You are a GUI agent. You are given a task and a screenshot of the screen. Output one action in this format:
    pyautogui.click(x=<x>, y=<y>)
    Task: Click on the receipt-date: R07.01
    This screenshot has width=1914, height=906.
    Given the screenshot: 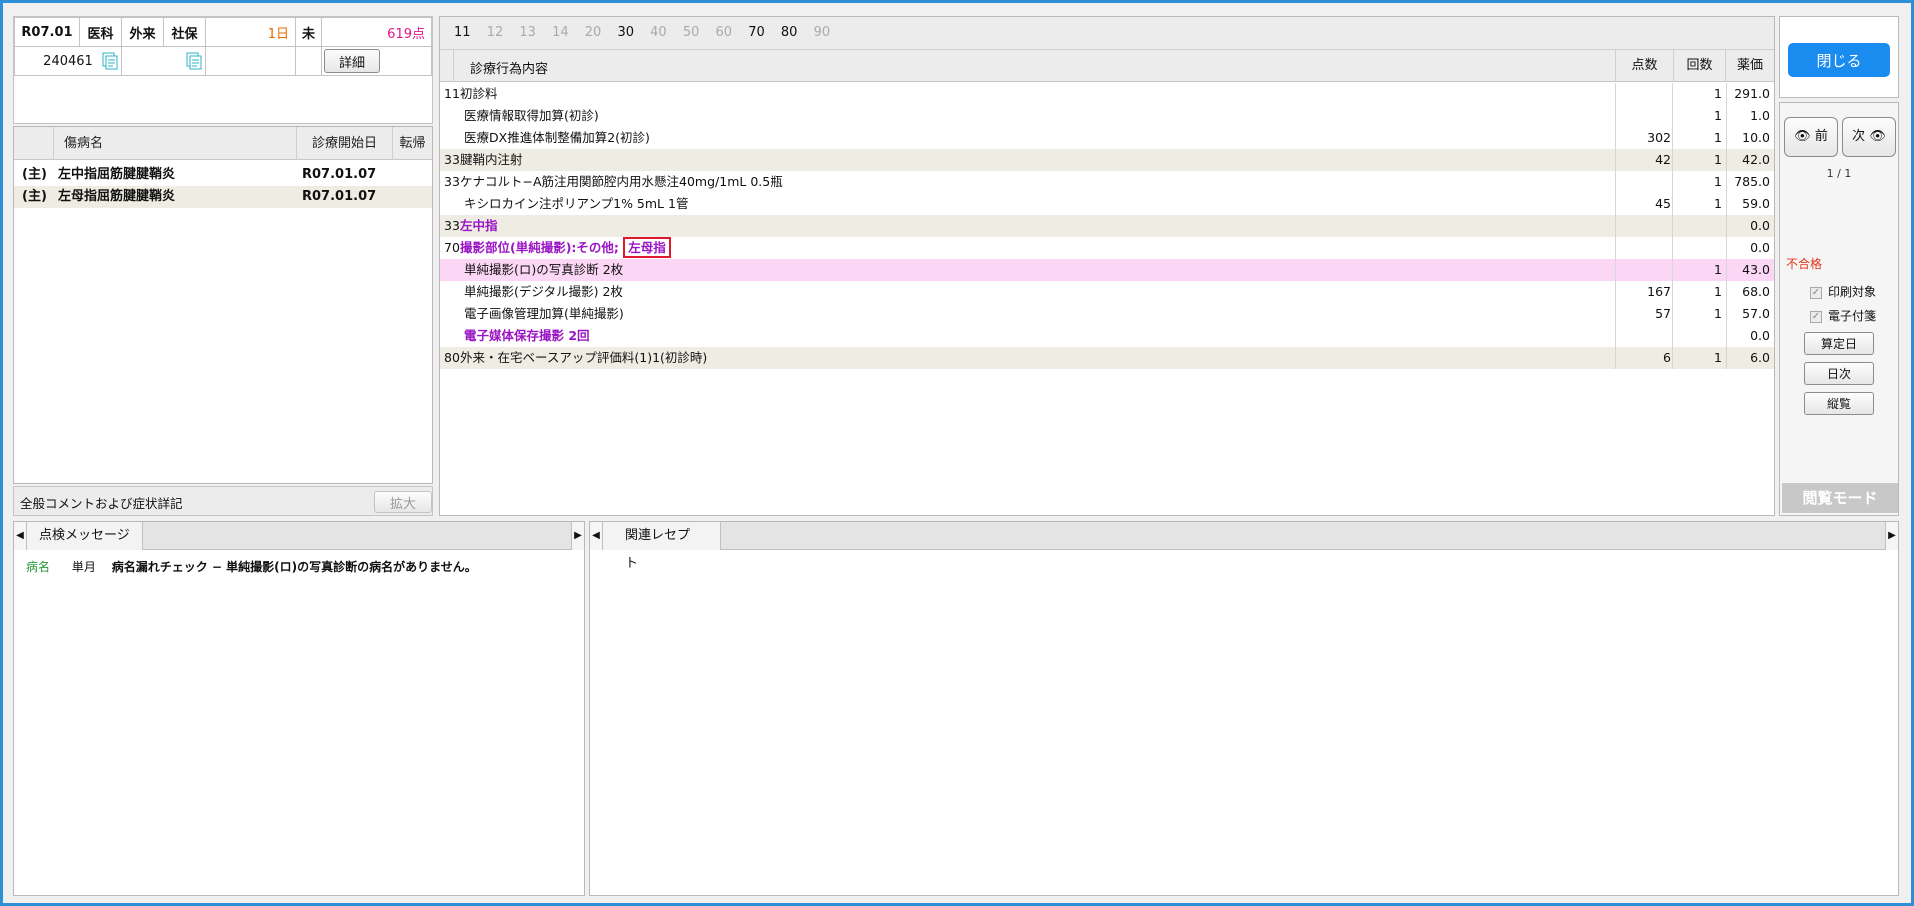 What is the action you would take?
    pyautogui.click(x=47, y=32)
    